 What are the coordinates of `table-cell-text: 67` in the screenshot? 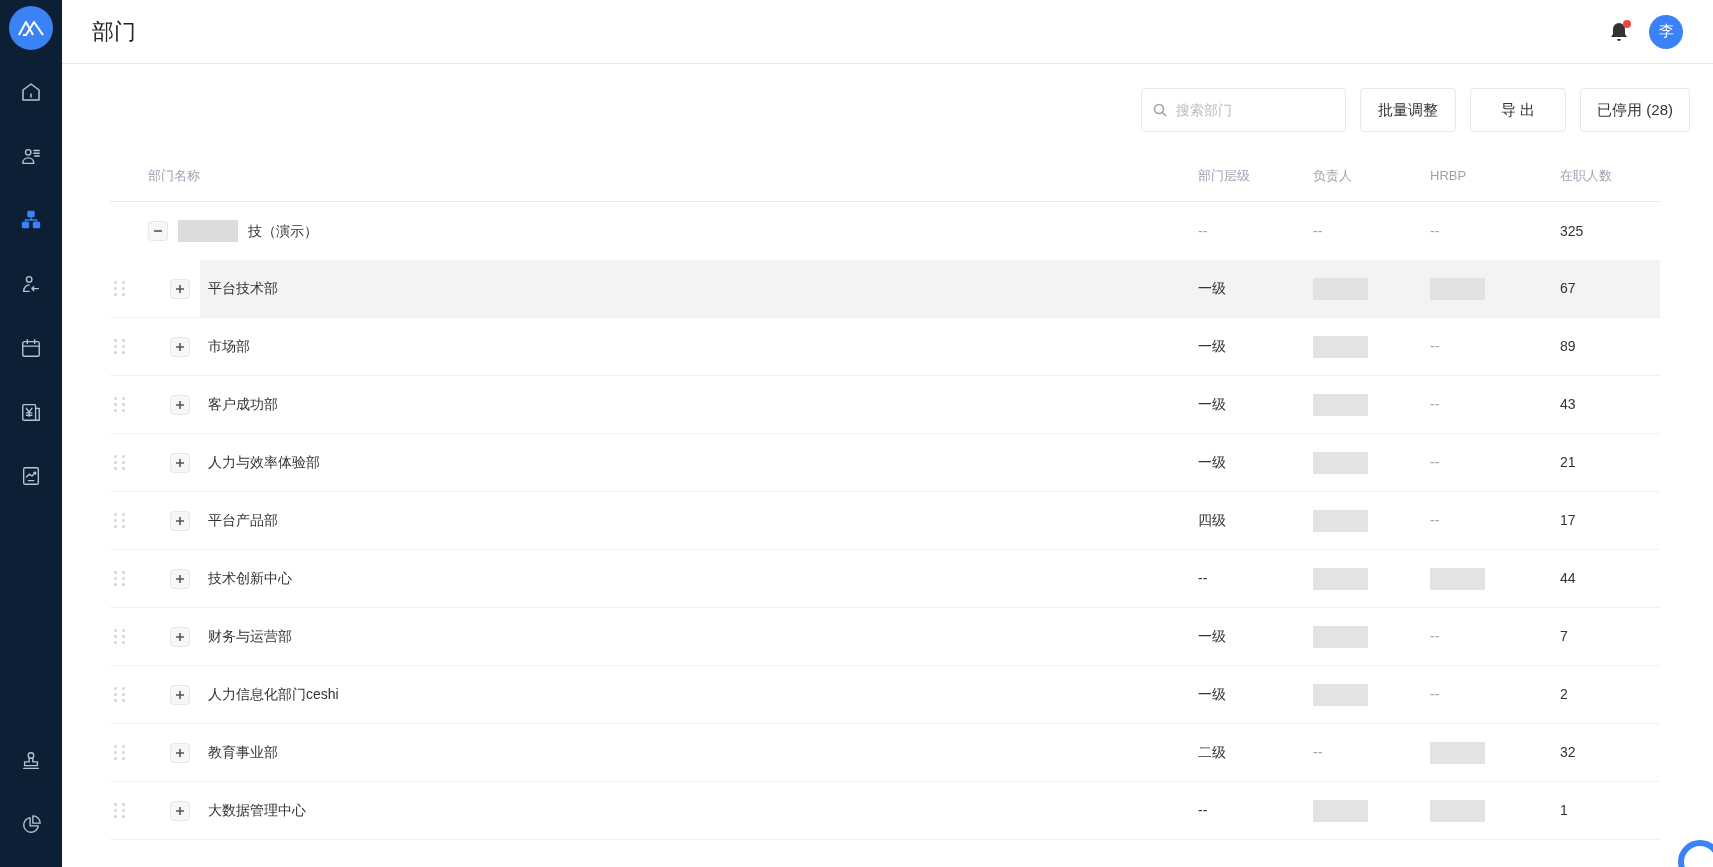 It's located at (1568, 288).